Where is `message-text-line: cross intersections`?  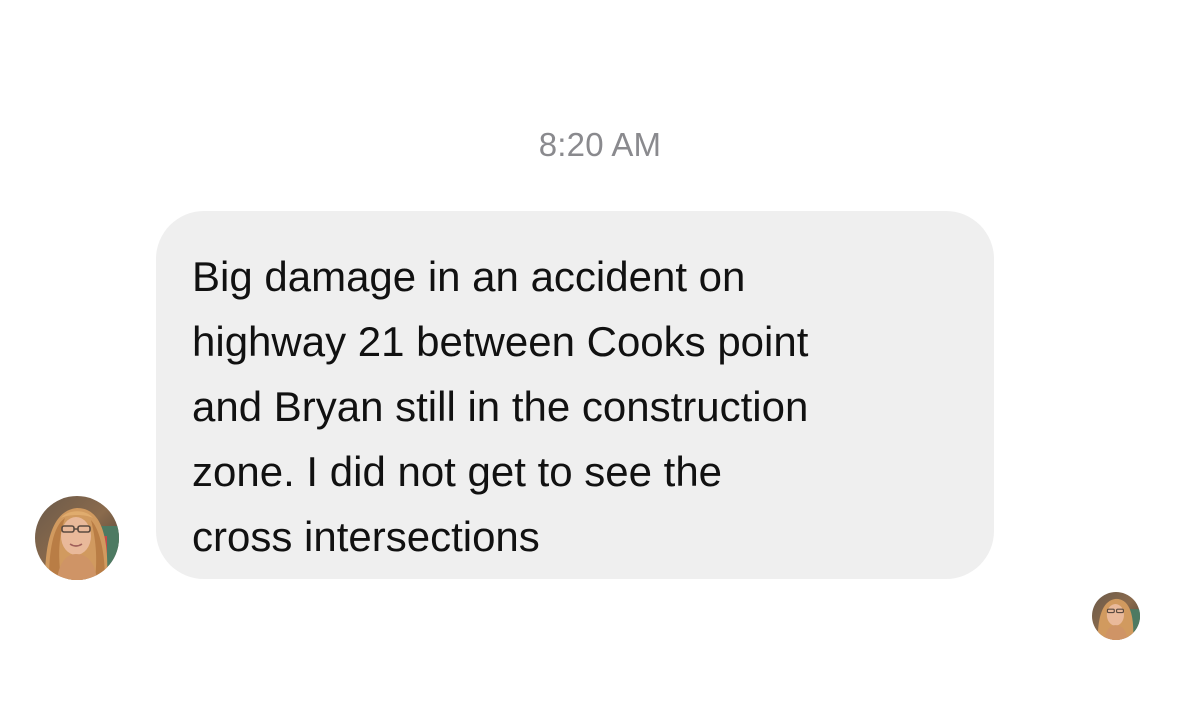 message-text-line: cross intersections is located at coordinates (366, 536).